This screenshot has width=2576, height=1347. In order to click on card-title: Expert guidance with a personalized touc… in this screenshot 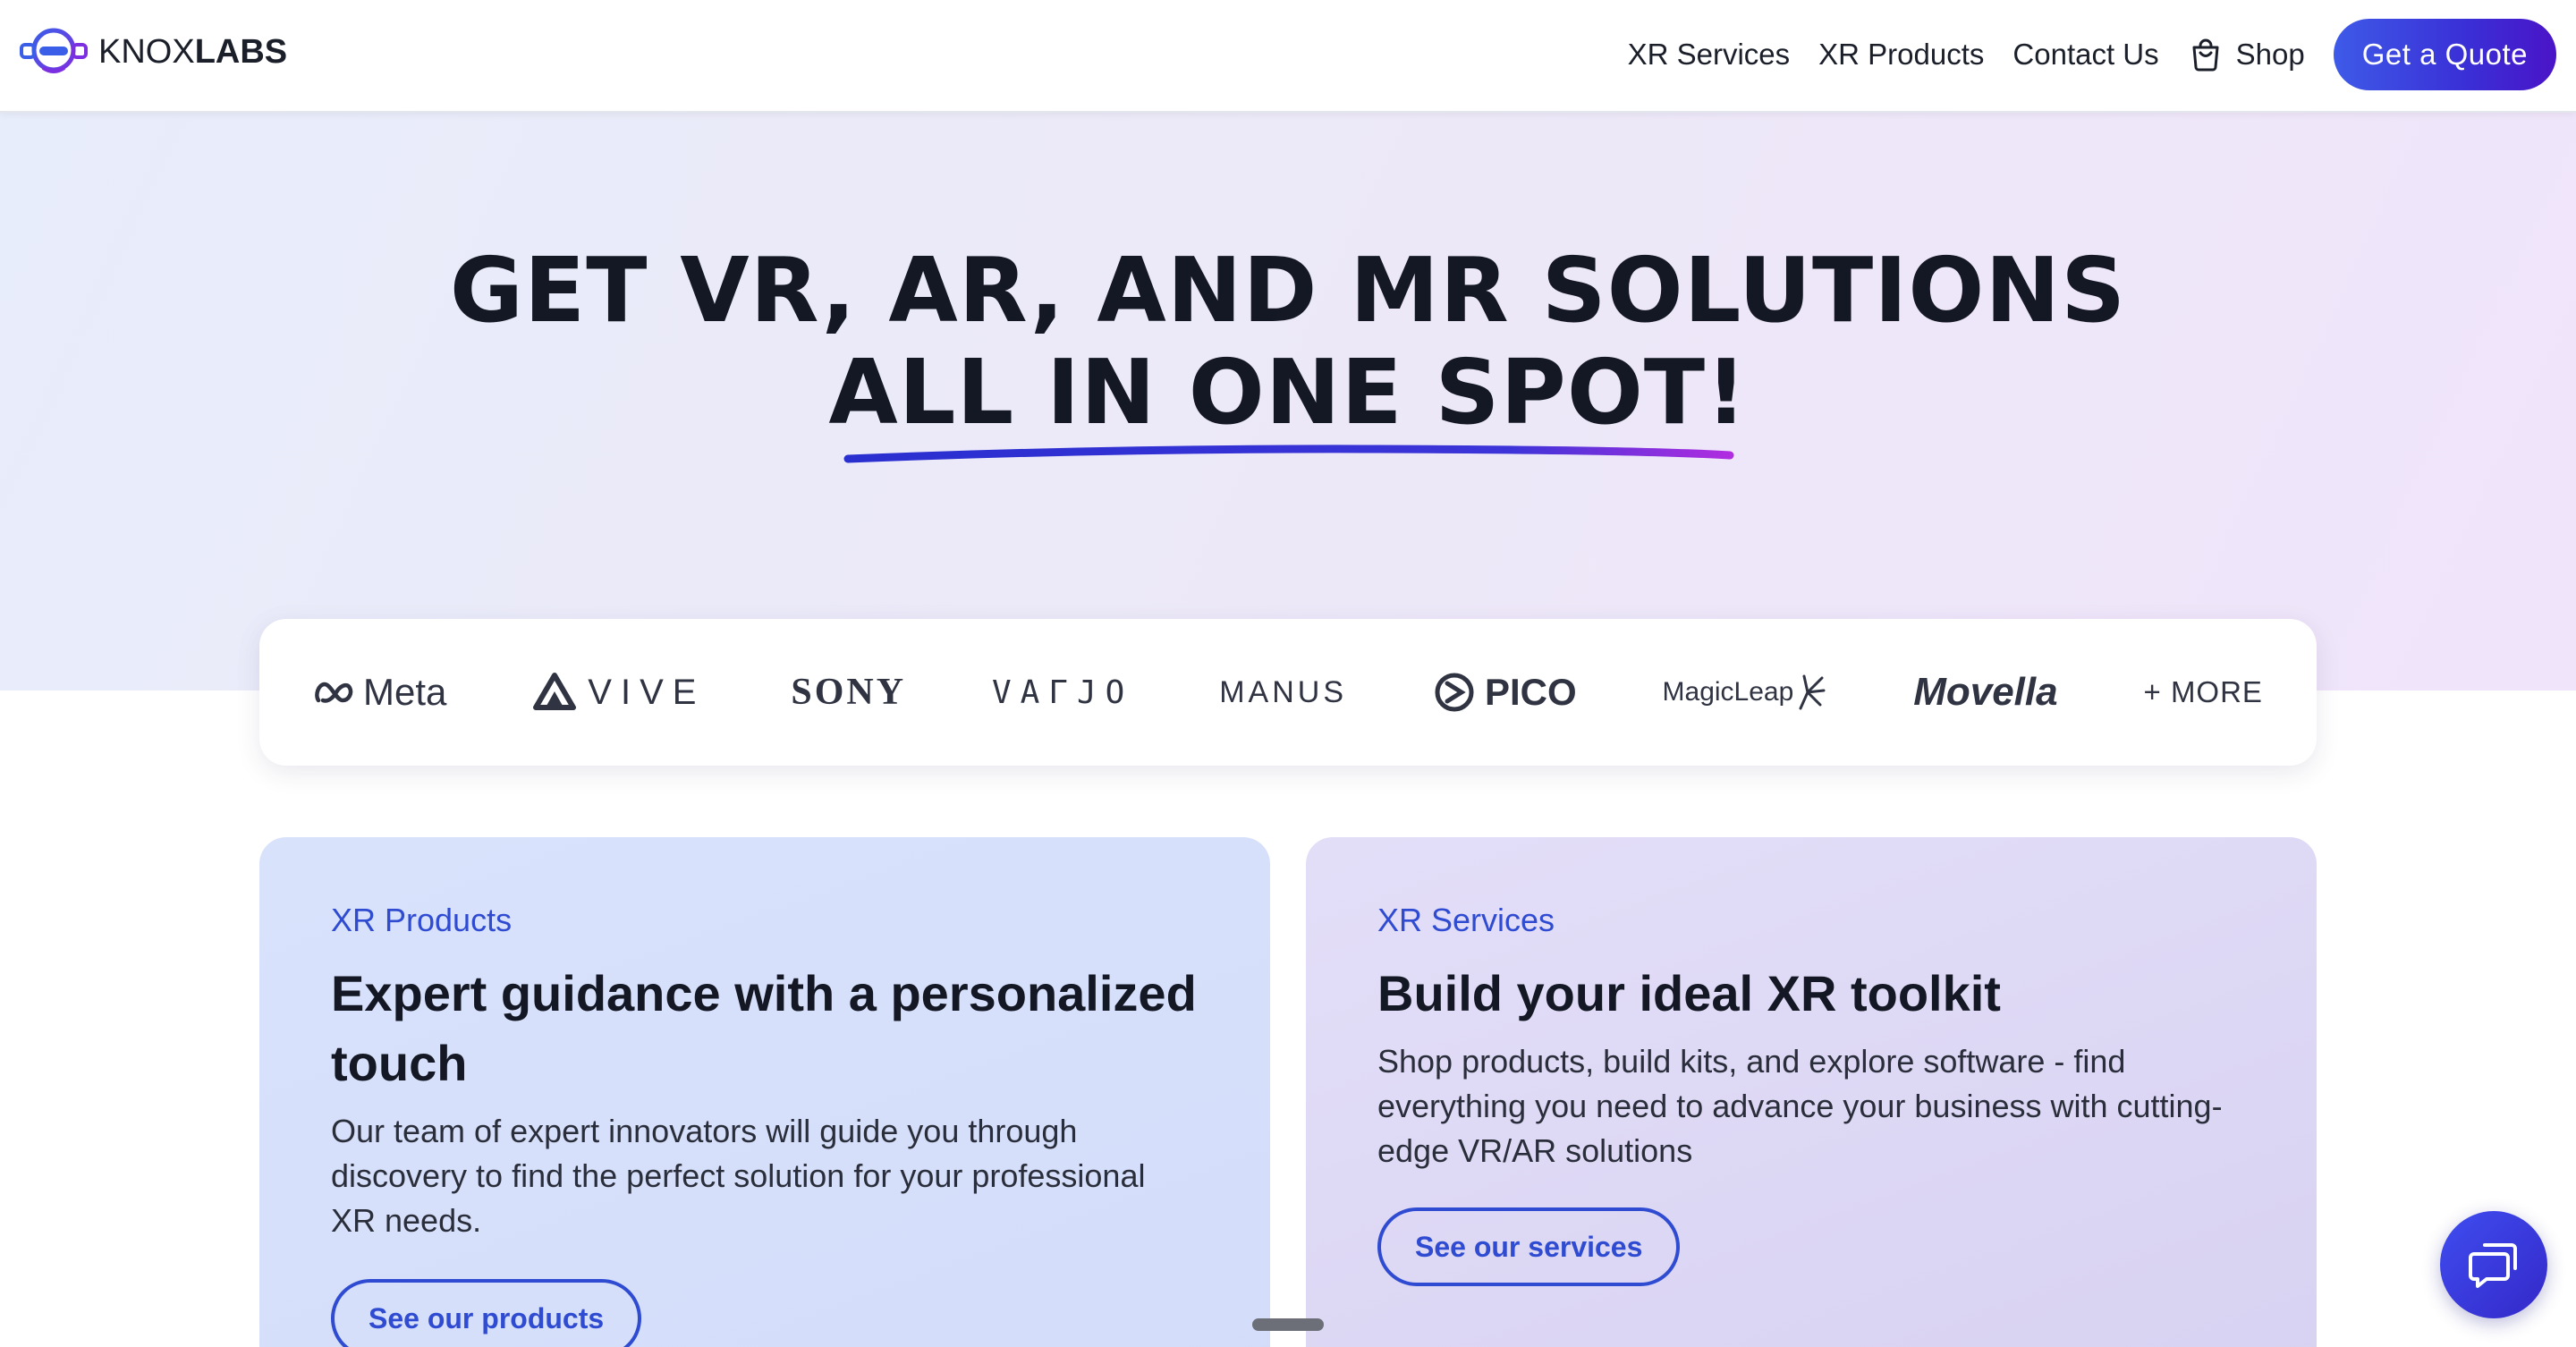, I will do `click(764, 1028)`.